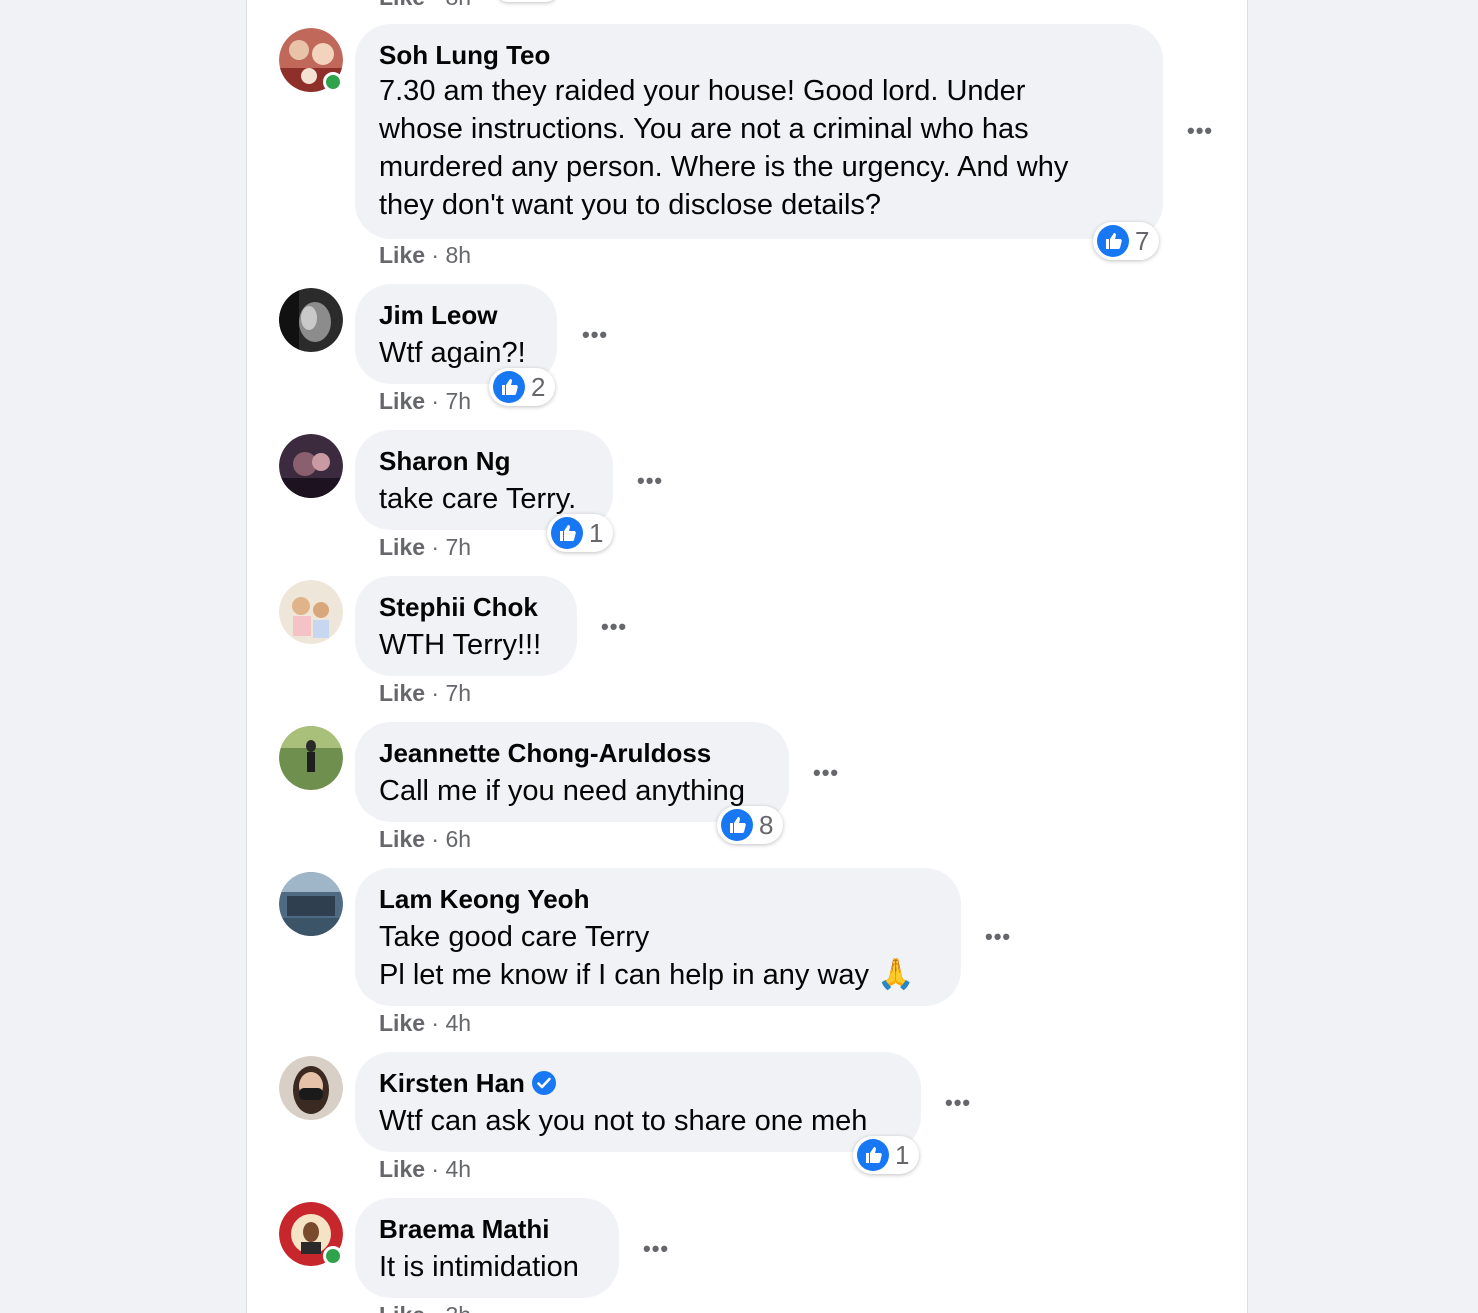  Describe the element at coordinates (452, 353) in the screenshot. I see `comment-text: Wtf again?!` at that location.